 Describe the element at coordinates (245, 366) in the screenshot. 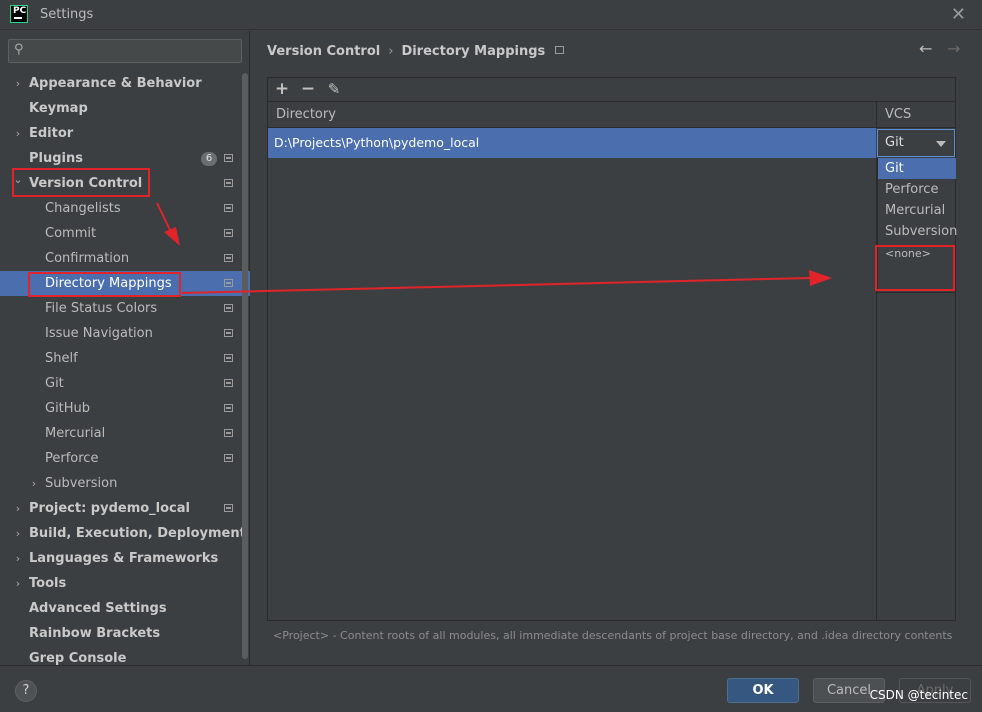

I see `sidebar-scrollbar` at that location.